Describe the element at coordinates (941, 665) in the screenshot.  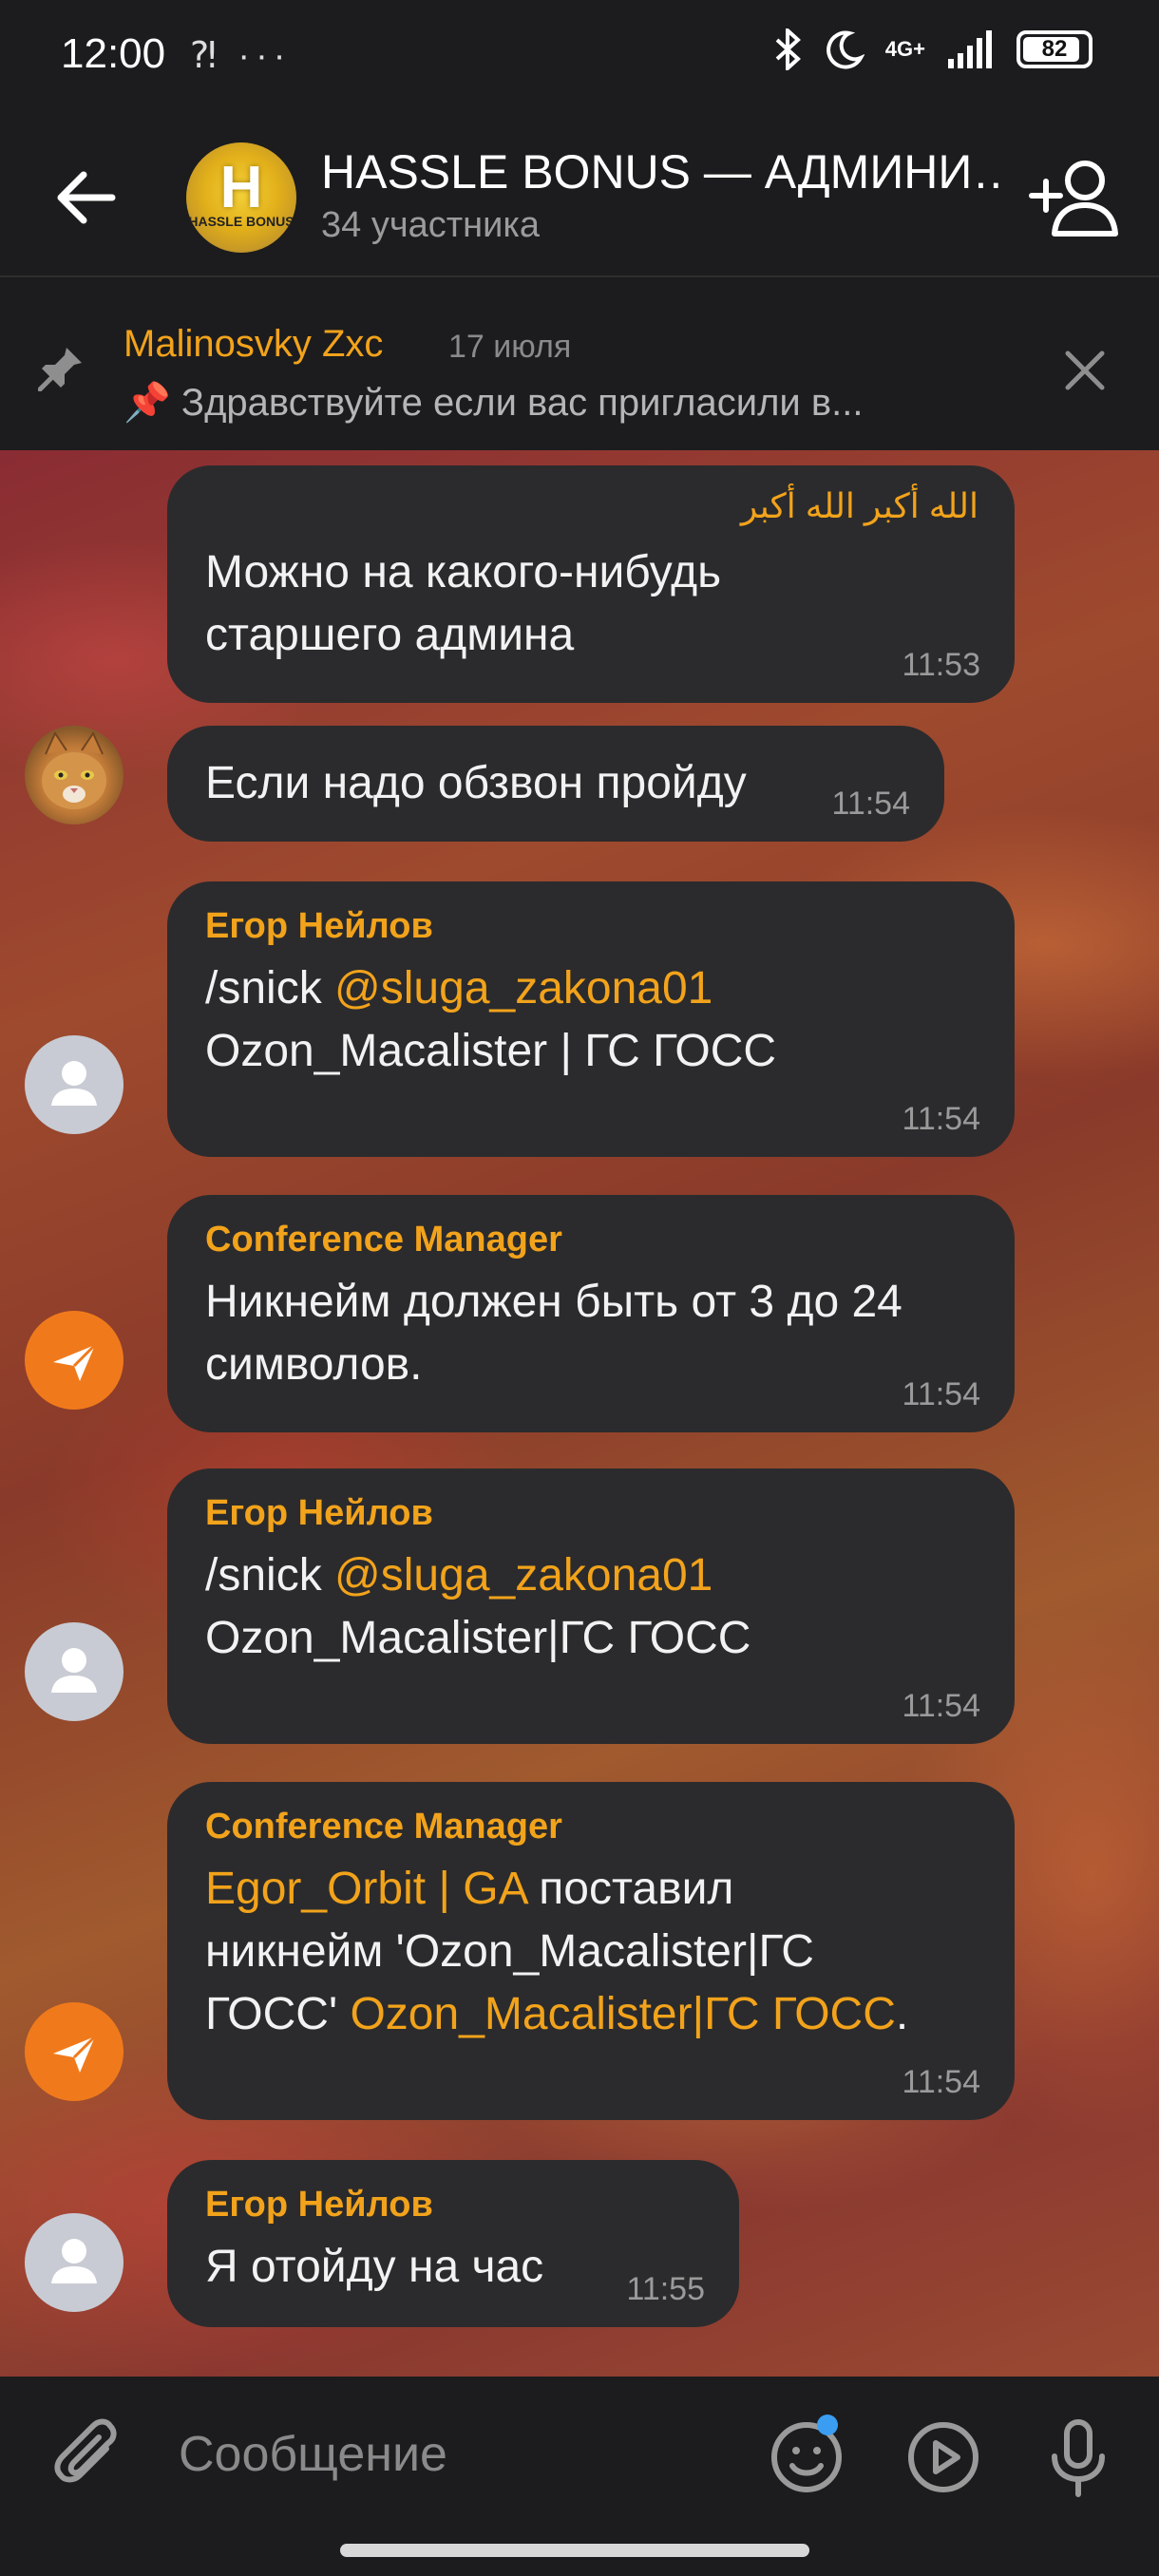
I see `message-time: 11:53` at that location.